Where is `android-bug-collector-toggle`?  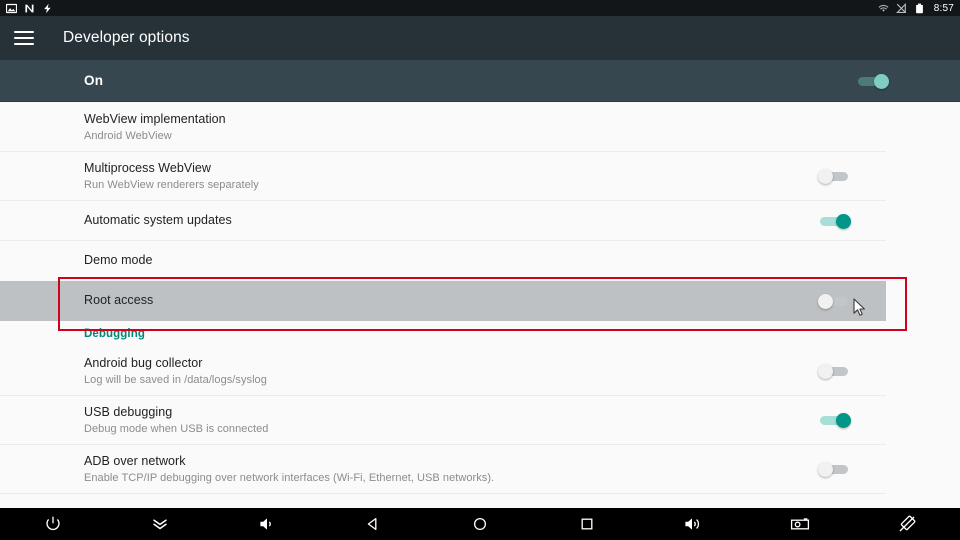
android-bug-collector-toggle is located at coordinates (835, 371).